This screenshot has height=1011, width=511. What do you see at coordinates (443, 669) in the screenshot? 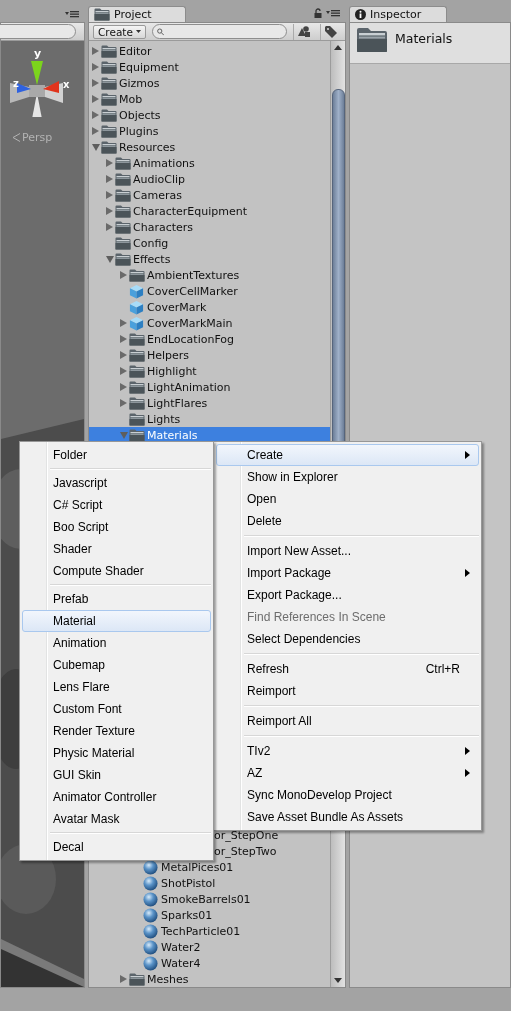
I see `shortcut-label: Ctrl+R` at bounding box center [443, 669].